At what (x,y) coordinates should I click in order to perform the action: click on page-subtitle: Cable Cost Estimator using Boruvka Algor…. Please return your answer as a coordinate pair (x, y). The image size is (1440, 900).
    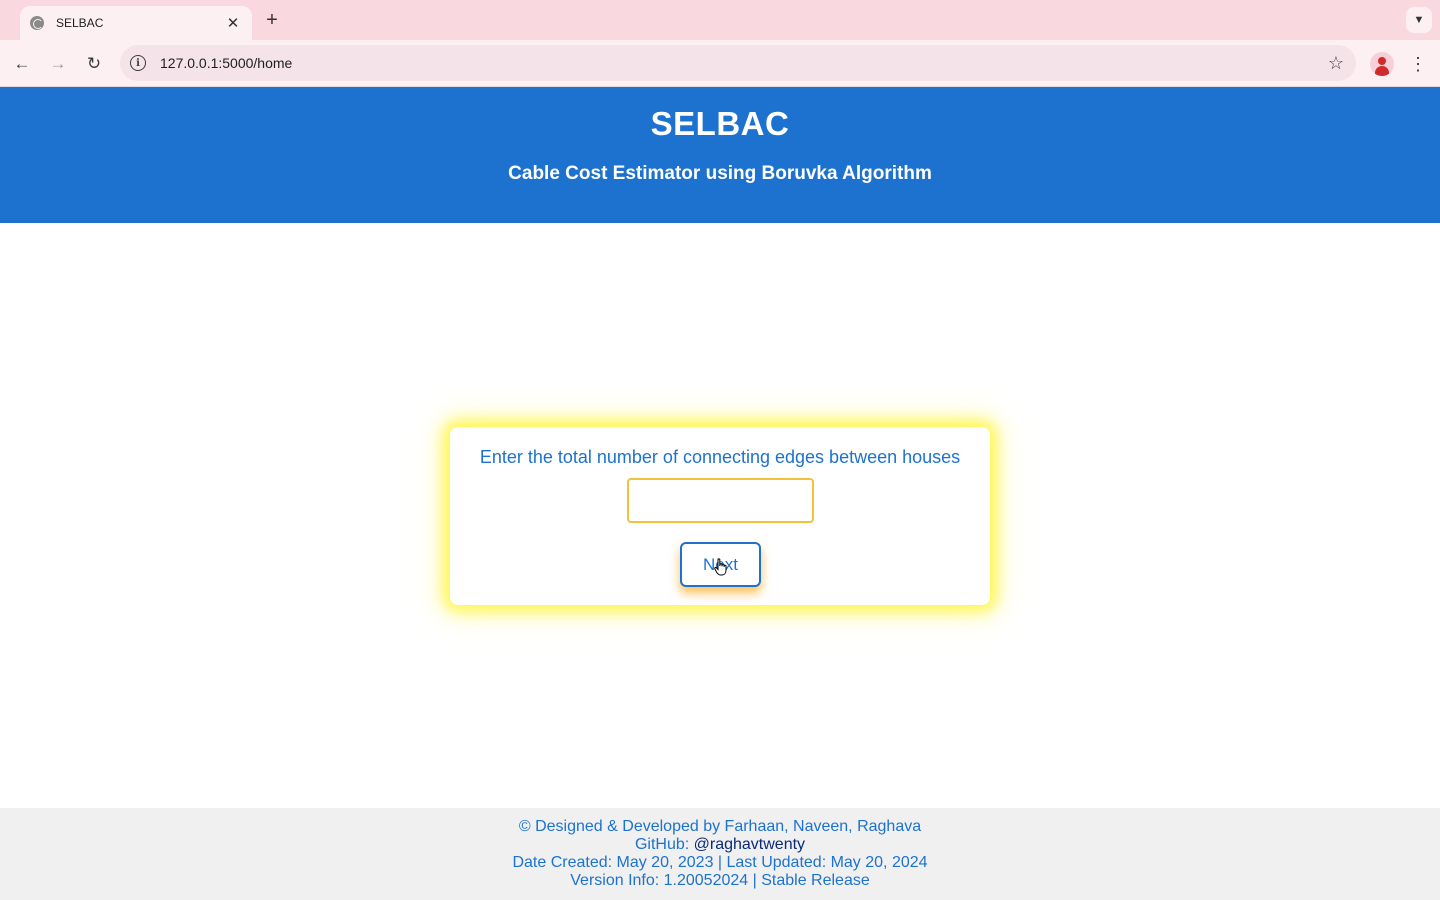
    Looking at the image, I should click on (720, 173).